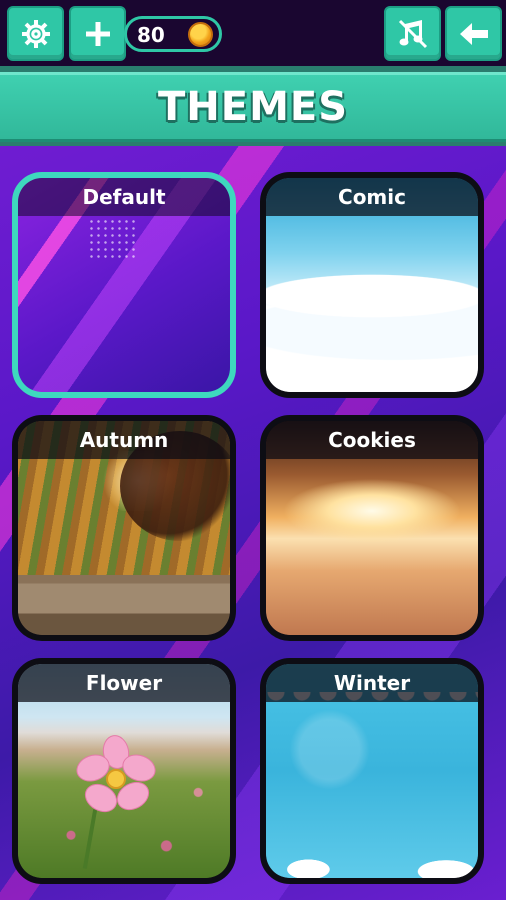 This screenshot has width=506, height=900. I want to click on plus-icon, so click(97, 33).